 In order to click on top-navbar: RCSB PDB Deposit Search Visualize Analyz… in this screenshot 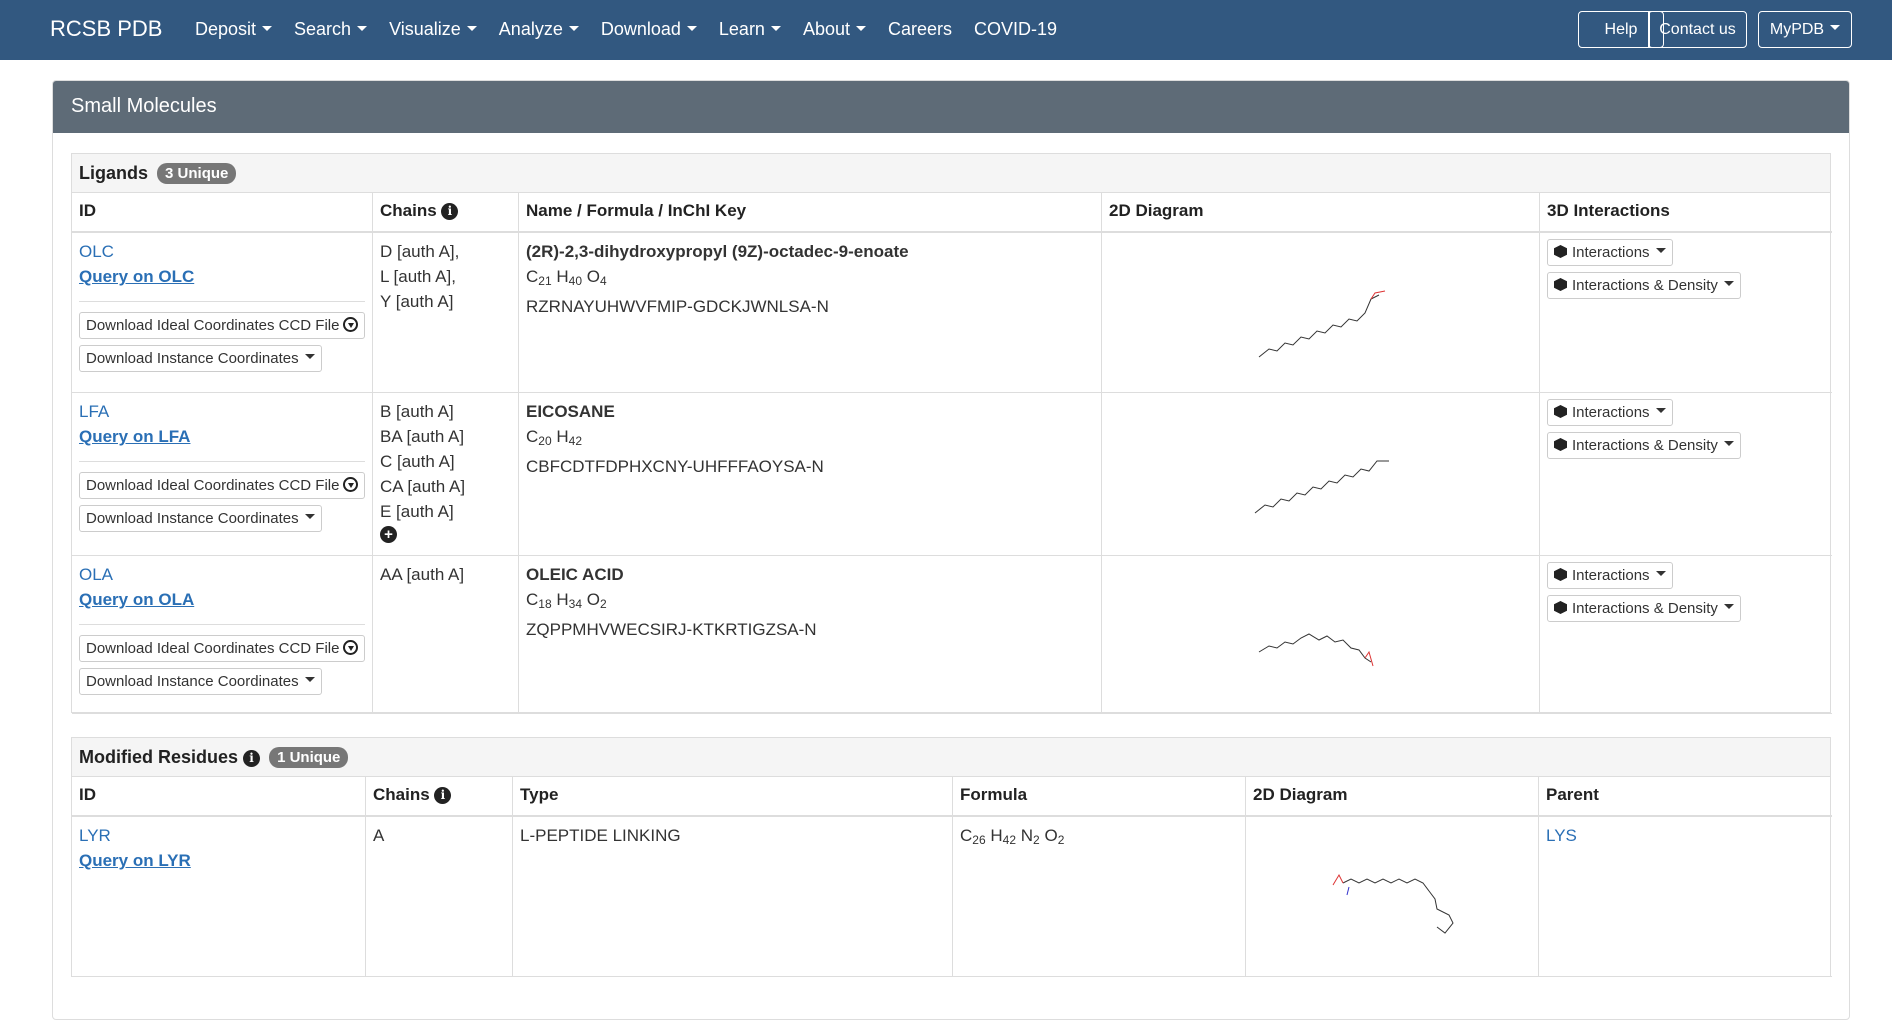, I will do `click(946, 30)`.